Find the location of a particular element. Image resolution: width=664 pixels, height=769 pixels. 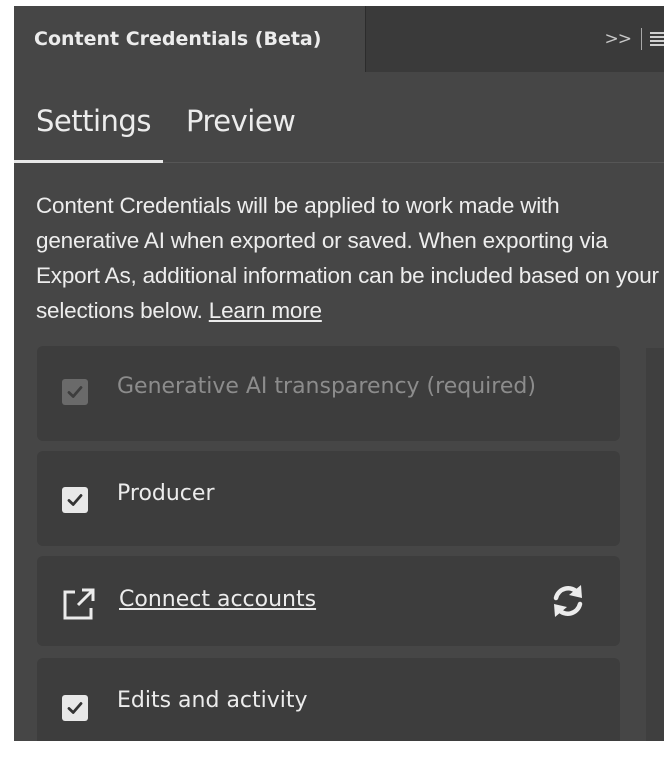

header-divider is located at coordinates (641, 39).